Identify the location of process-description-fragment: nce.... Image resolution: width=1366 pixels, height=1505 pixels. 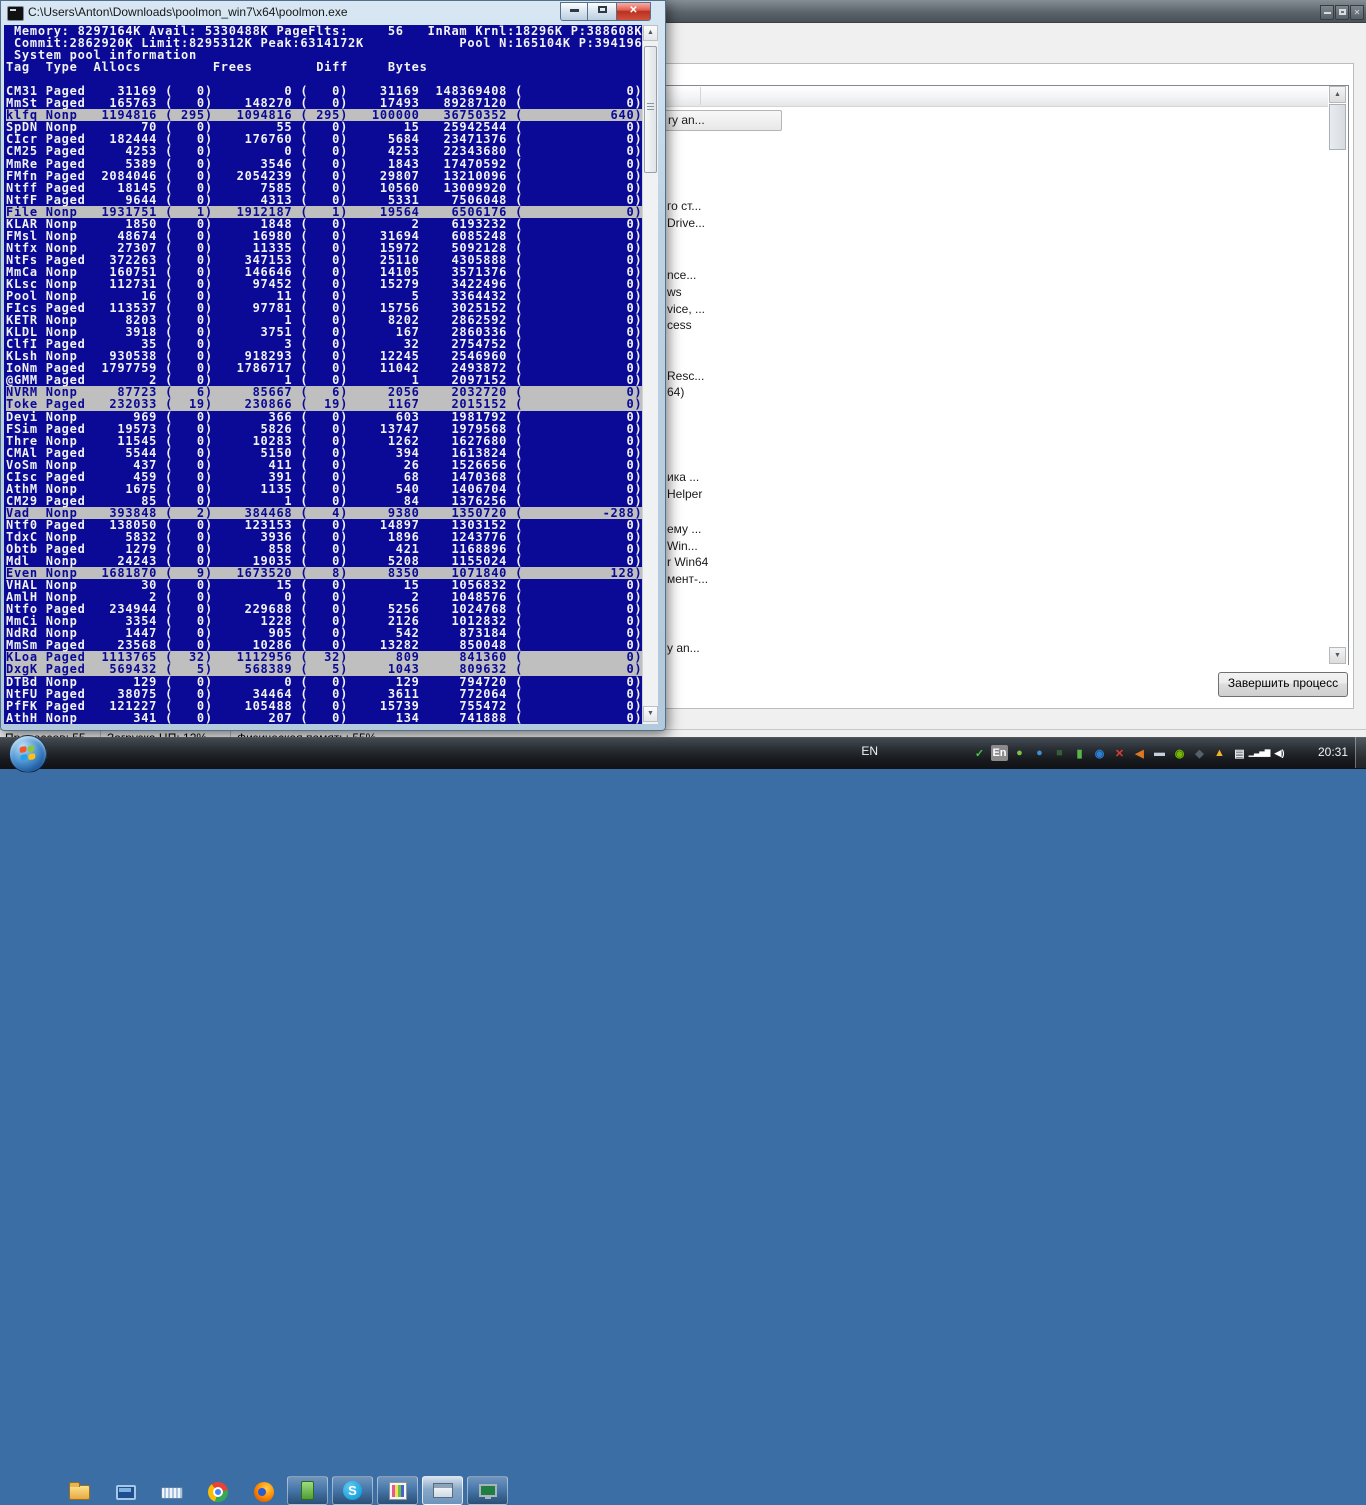
(681, 275).